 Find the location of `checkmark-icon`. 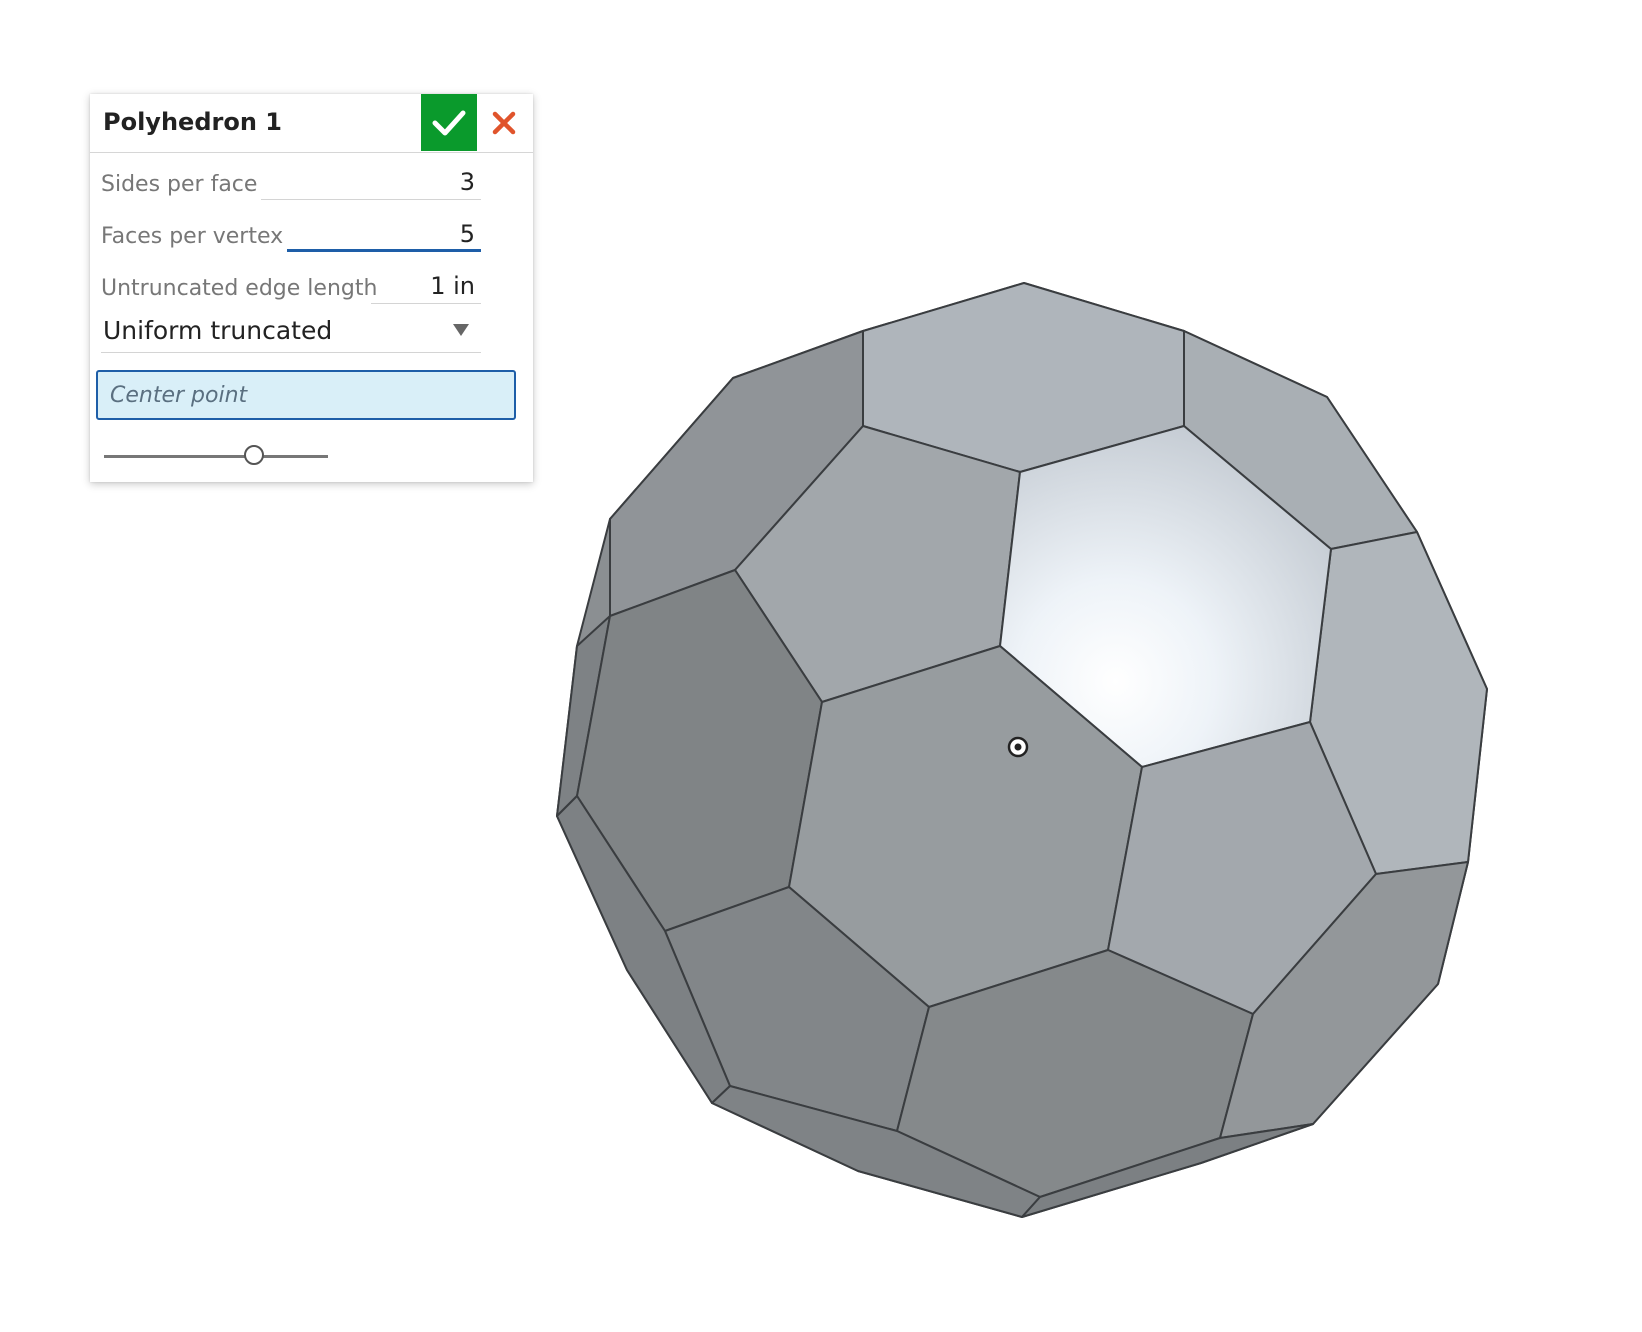

checkmark-icon is located at coordinates (449, 123).